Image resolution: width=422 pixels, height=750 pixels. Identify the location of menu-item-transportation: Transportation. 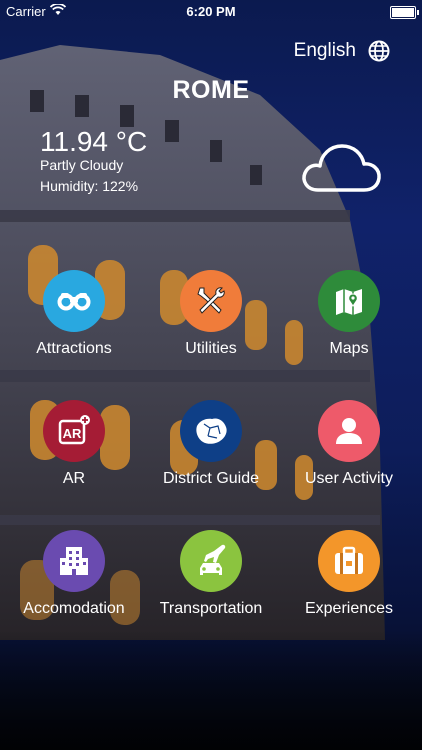
(211, 574).